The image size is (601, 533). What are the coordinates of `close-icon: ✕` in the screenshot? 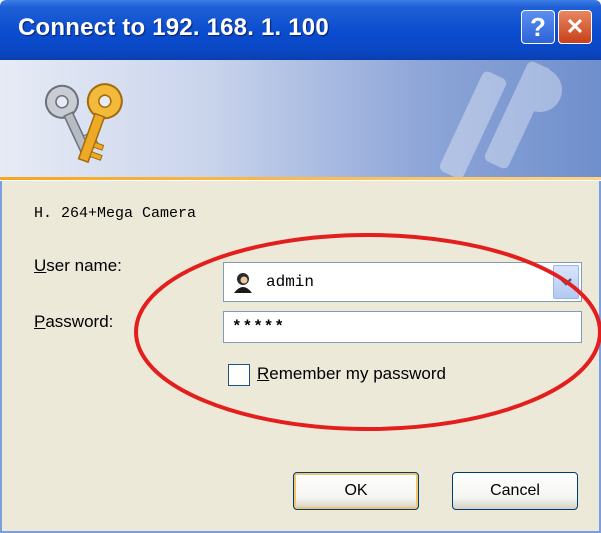 It's located at (575, 26).